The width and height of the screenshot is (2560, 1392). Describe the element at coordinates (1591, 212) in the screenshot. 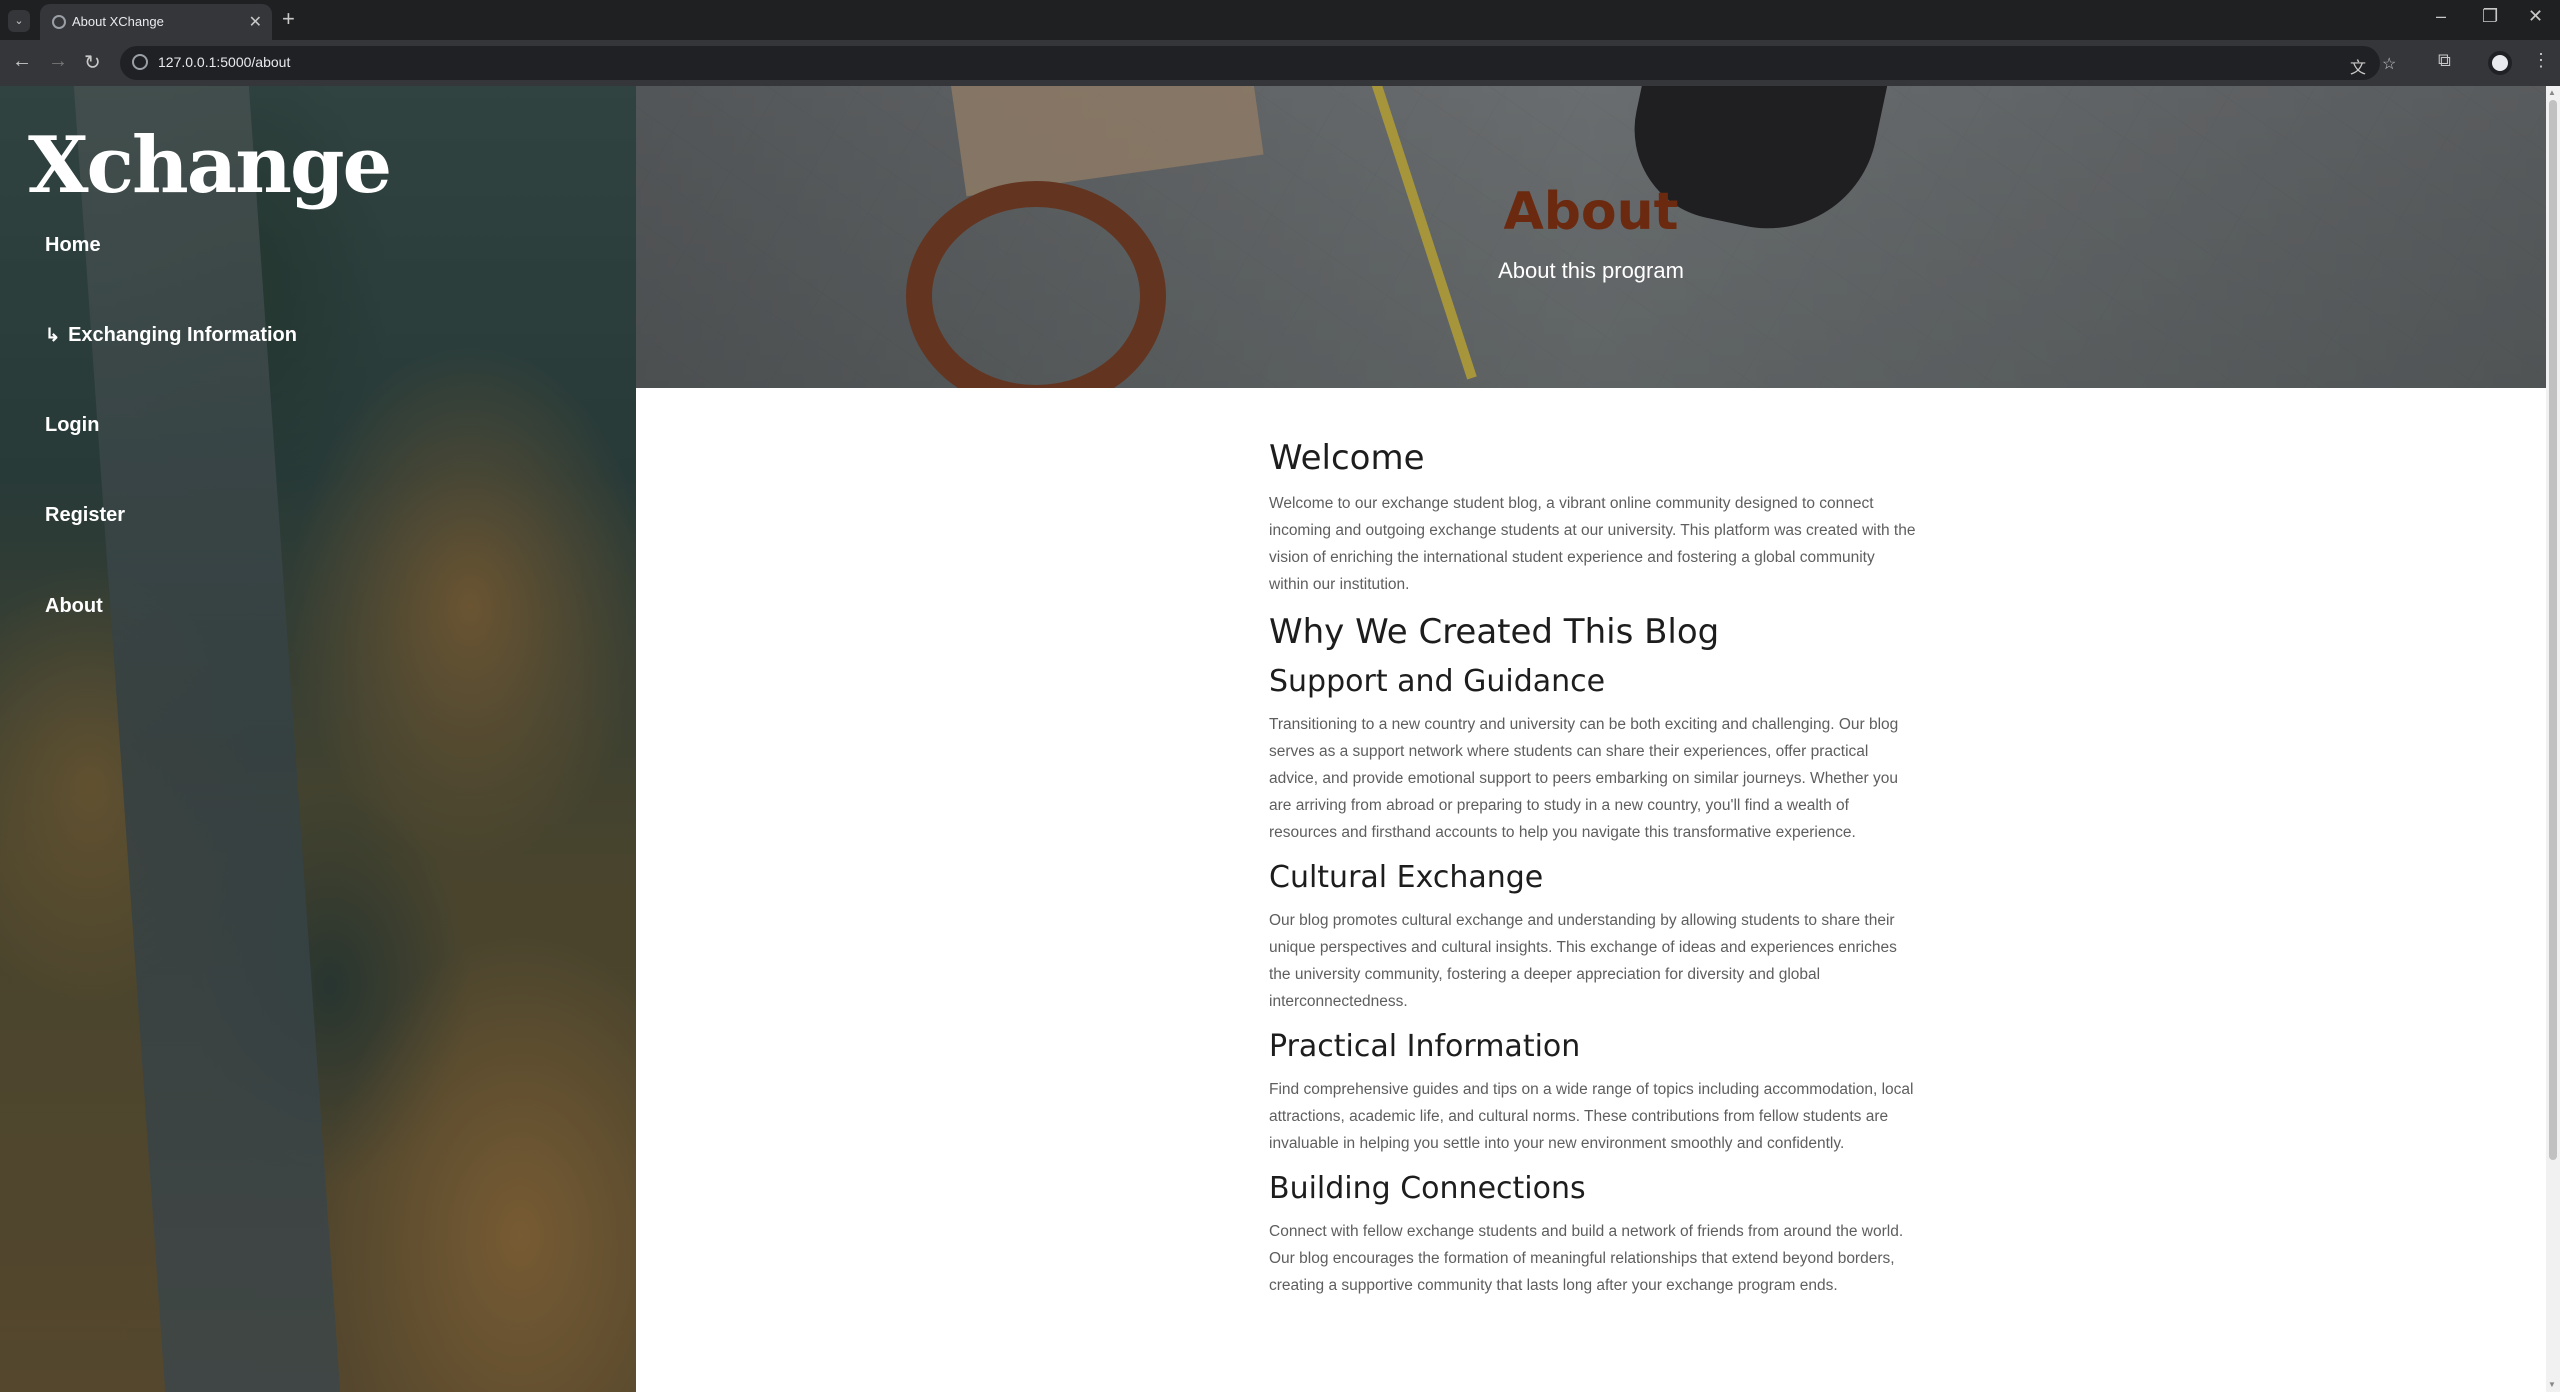

I see `page-title: About` at that location.